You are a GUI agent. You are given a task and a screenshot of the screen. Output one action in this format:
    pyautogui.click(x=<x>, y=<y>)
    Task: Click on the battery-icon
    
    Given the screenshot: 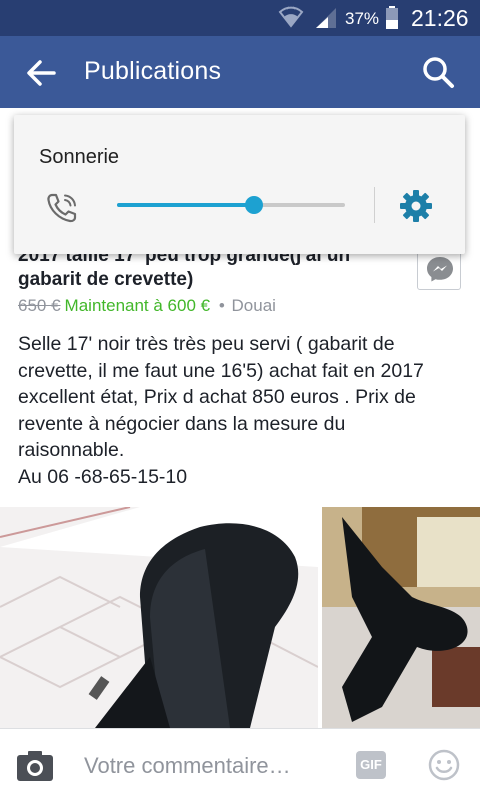 What is the action you would take?
    pyautogui.click(x=392, y=17)
    